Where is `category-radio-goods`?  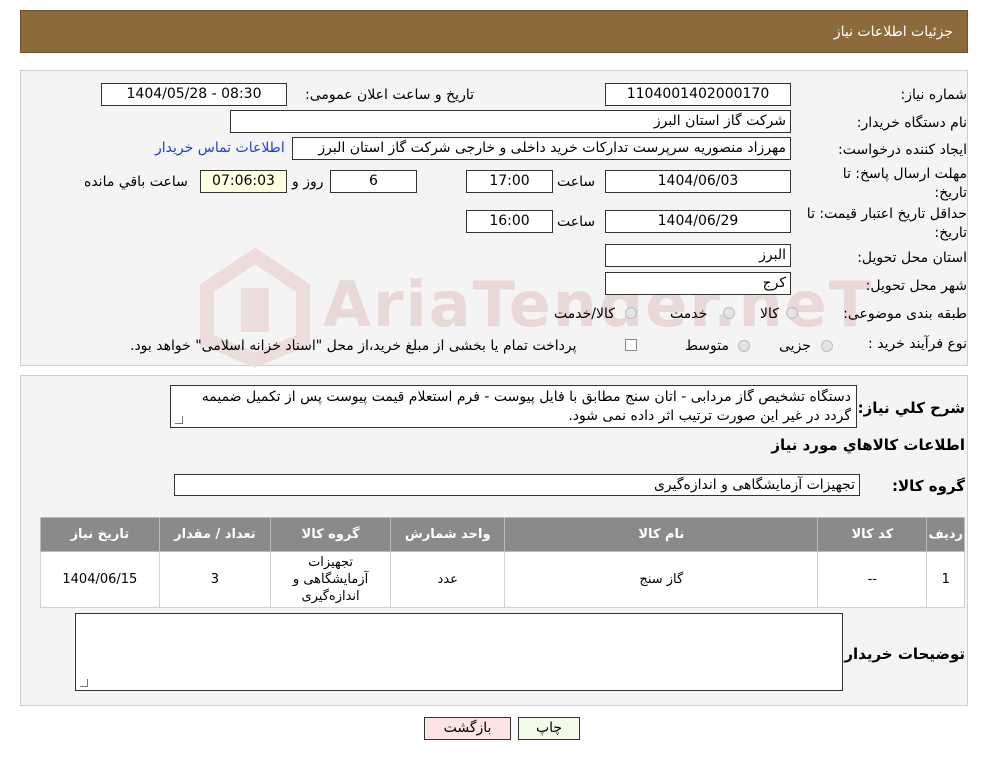 category-radio-goods is located at coordinates (792, 313).